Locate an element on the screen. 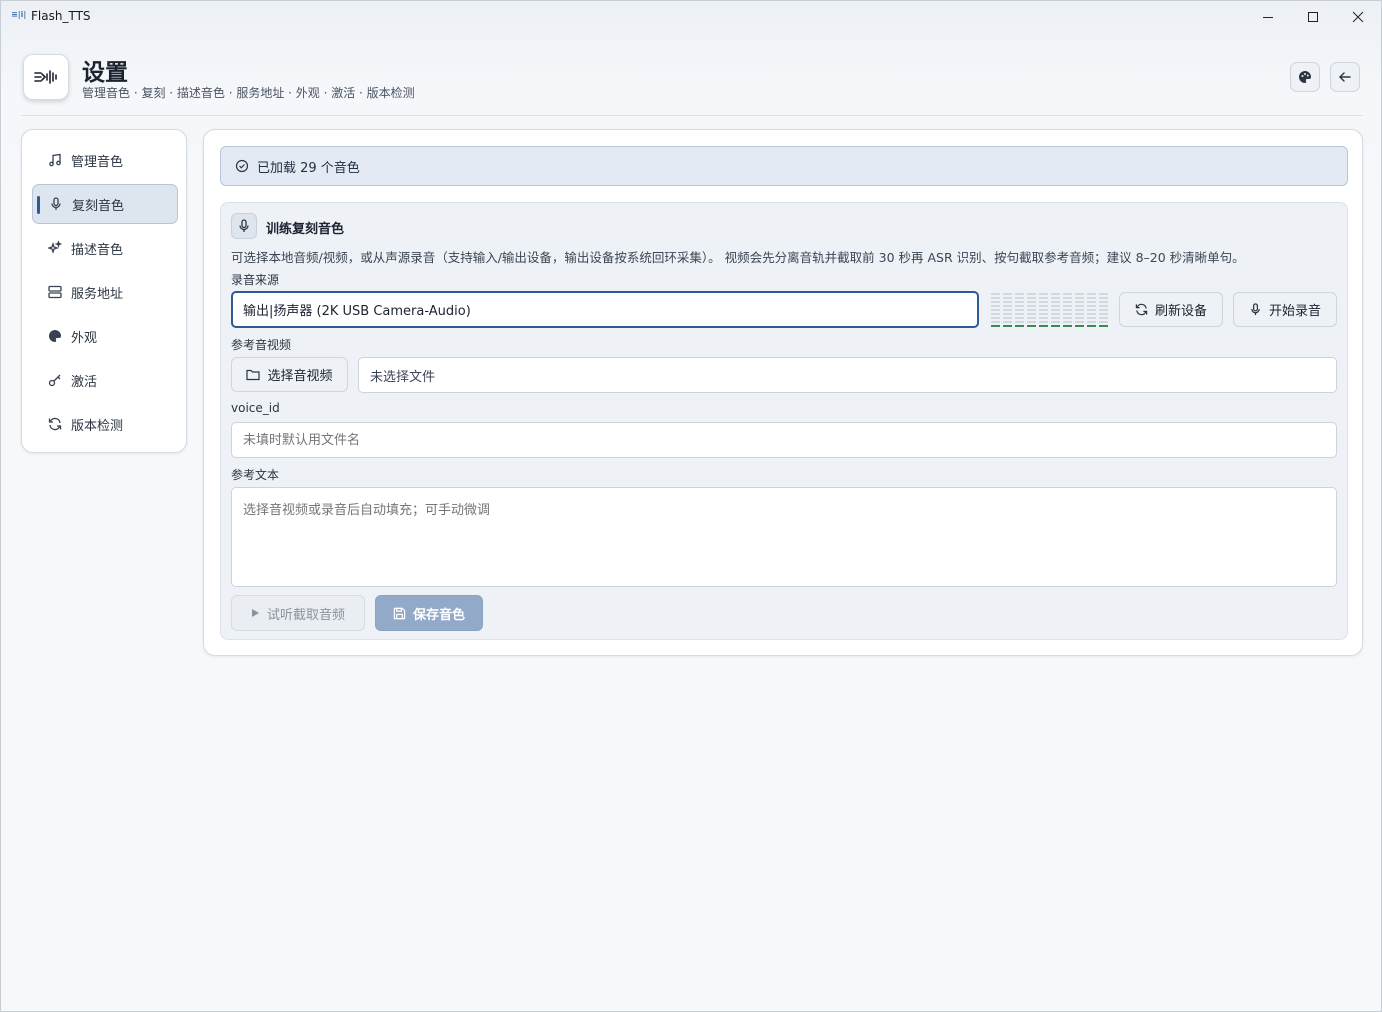  status-banner: 已加载 29 个音色 is located at coordinates (784, 166).